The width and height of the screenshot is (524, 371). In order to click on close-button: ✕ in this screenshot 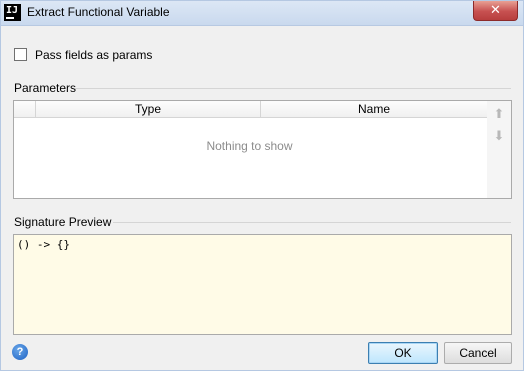, I will do `click(495, 11)`.